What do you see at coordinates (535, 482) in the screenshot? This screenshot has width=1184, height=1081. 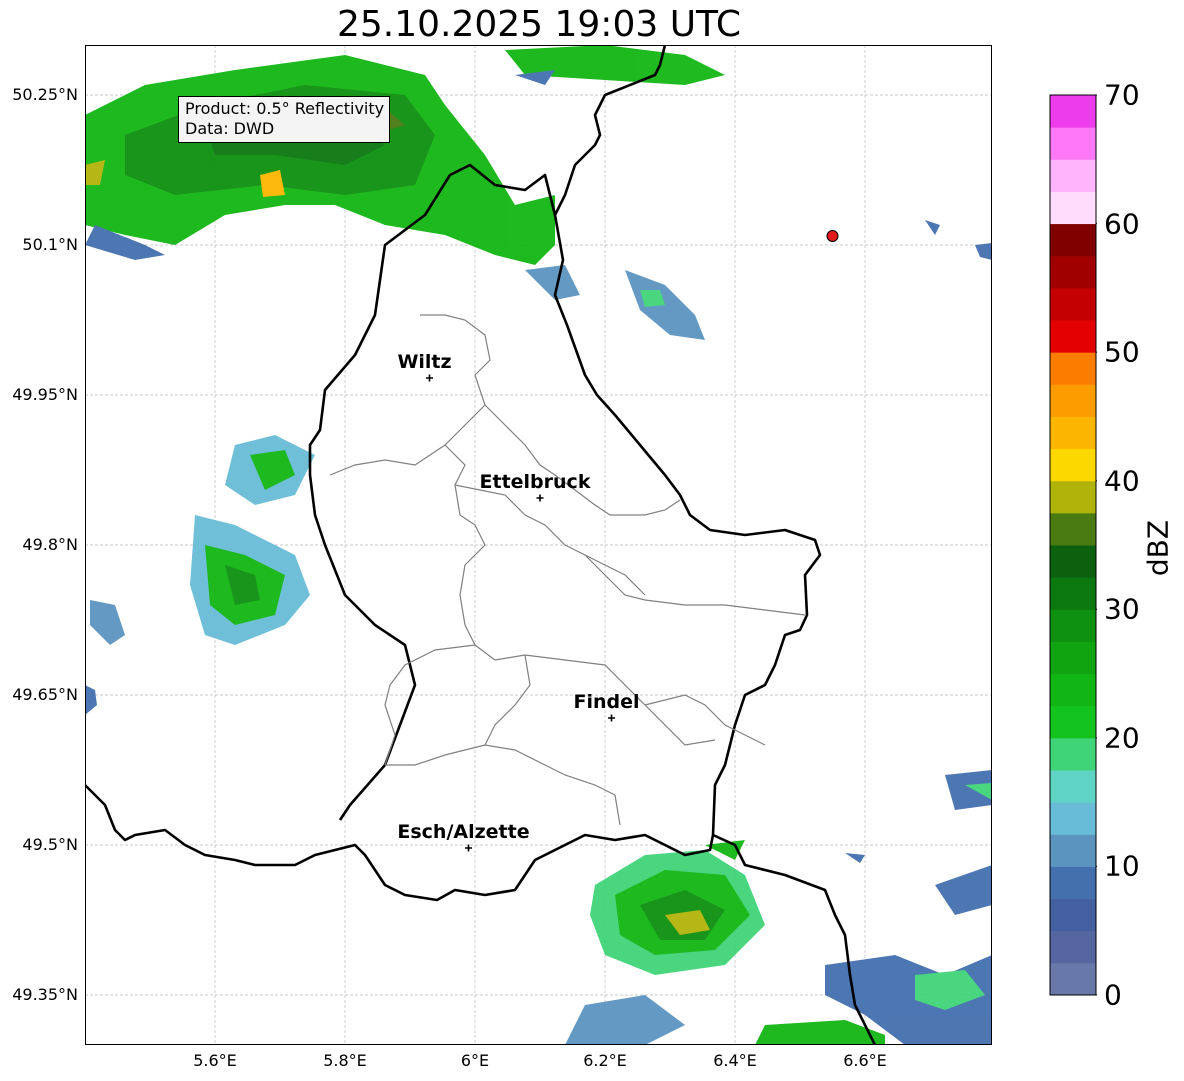 I see `city-label: Ettelbruck` at bounding box center [535, 482].